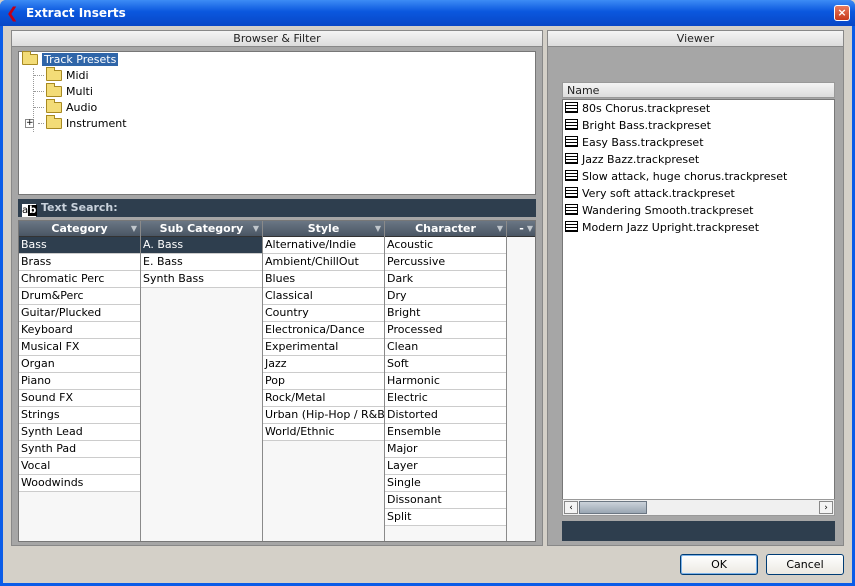 The image size is (855, 586). I want to click on preset-file-item: Wandering Smooth.trackpreset, so click(698, 210).